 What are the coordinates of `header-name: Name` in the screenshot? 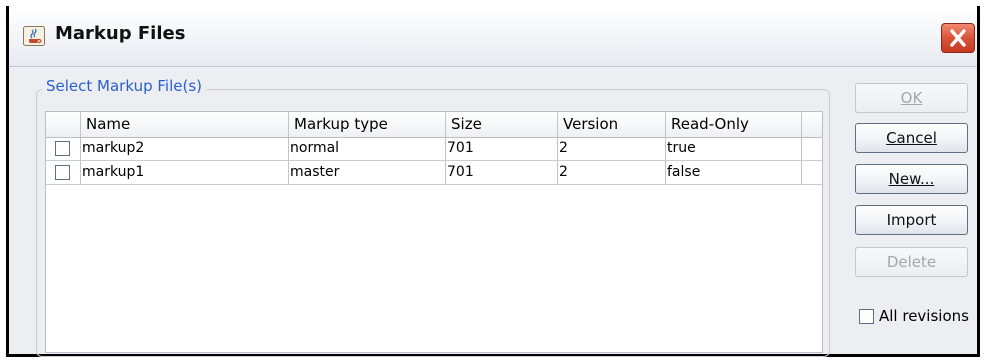 It's located at (185, 124).